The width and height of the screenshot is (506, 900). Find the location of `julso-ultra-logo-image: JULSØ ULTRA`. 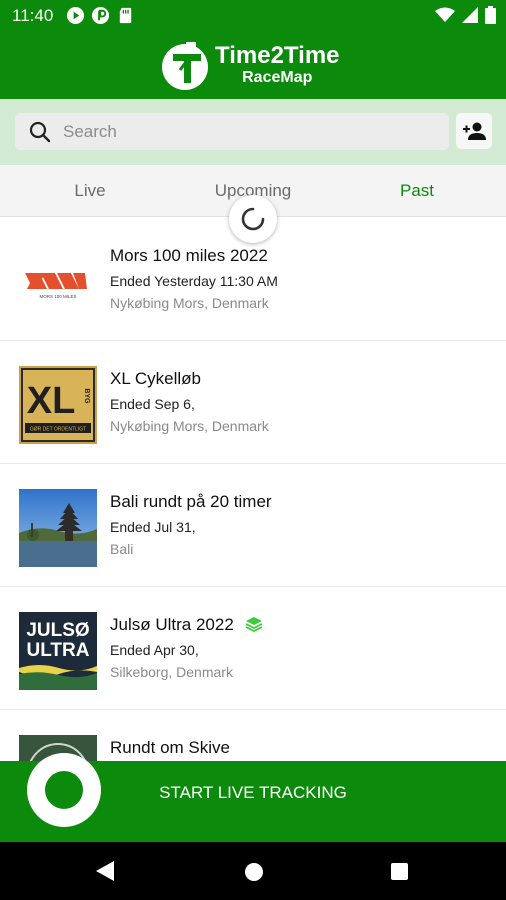

julso-ultra-logo-image: JULSØ ULTRA is located at coordinates (58, 651).